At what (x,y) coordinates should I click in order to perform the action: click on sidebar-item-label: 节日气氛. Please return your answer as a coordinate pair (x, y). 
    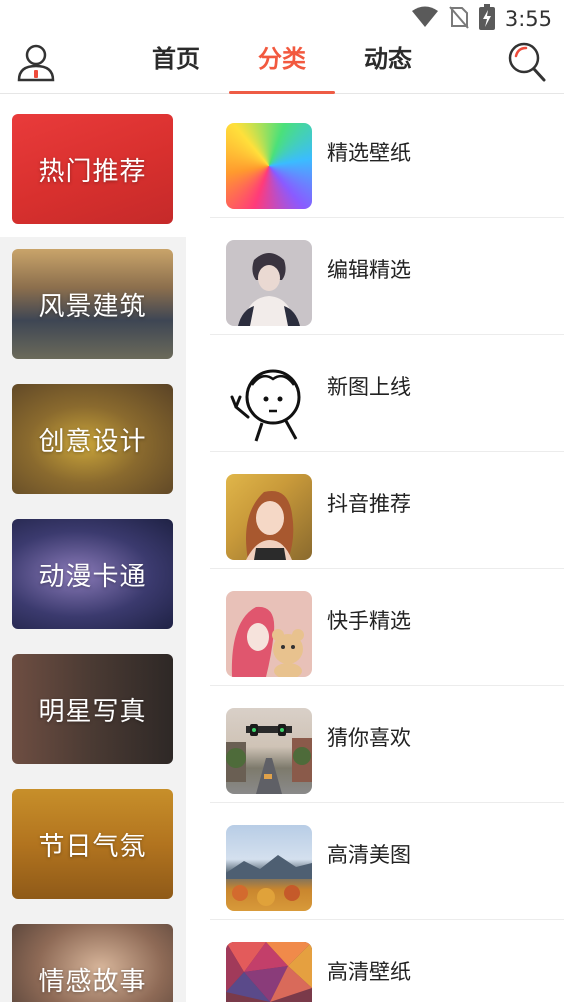
    Looking at the image, I should click on (92, 846).